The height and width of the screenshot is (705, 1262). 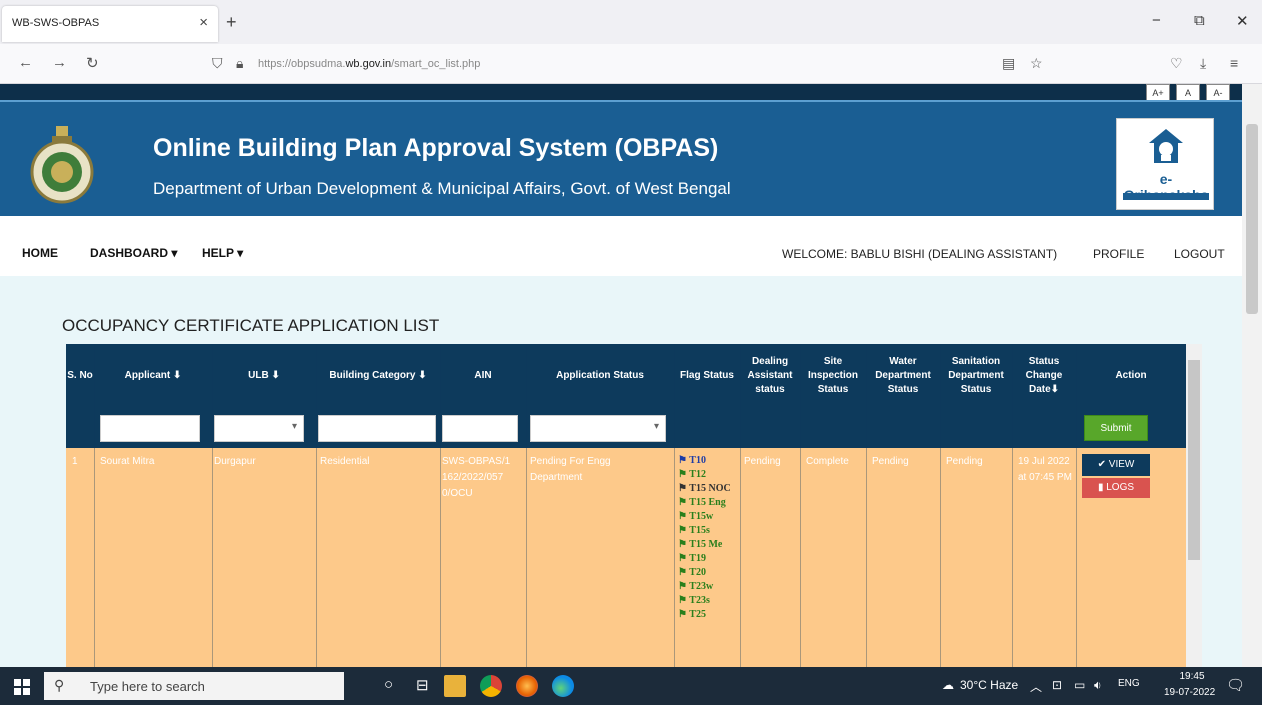 What do you see at coordinates (1192, 676) in the screenshot?
I see `clock-time: 19:45` at bounding box center [1192, 676].